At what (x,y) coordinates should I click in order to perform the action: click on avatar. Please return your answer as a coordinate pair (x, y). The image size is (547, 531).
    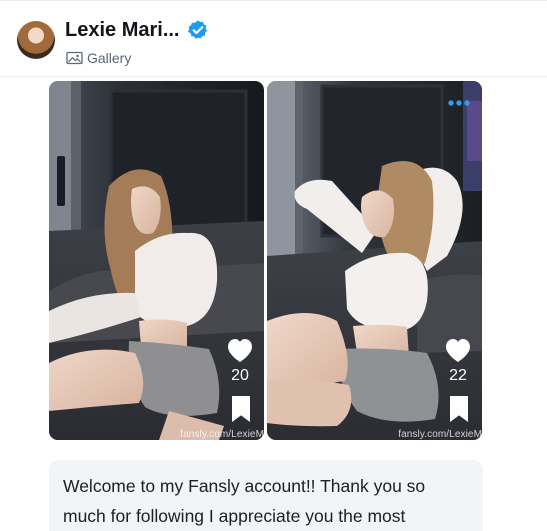
    Looking at the image, I should click on (36, 40).